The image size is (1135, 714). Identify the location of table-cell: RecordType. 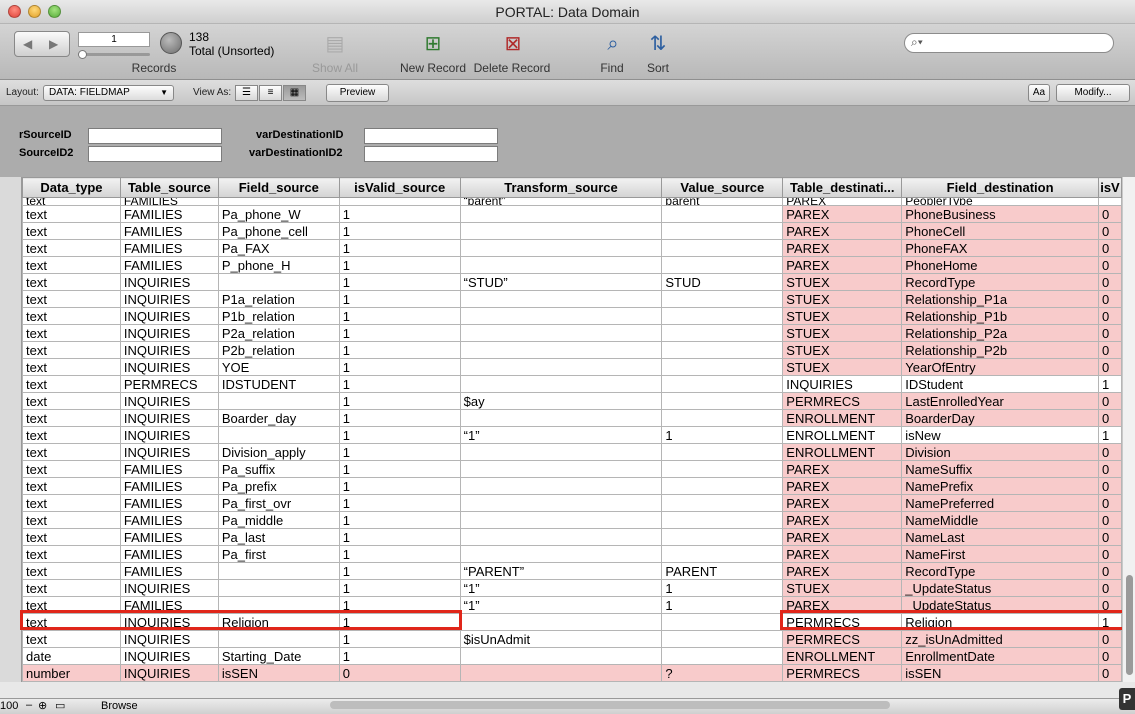
(1000, 282).